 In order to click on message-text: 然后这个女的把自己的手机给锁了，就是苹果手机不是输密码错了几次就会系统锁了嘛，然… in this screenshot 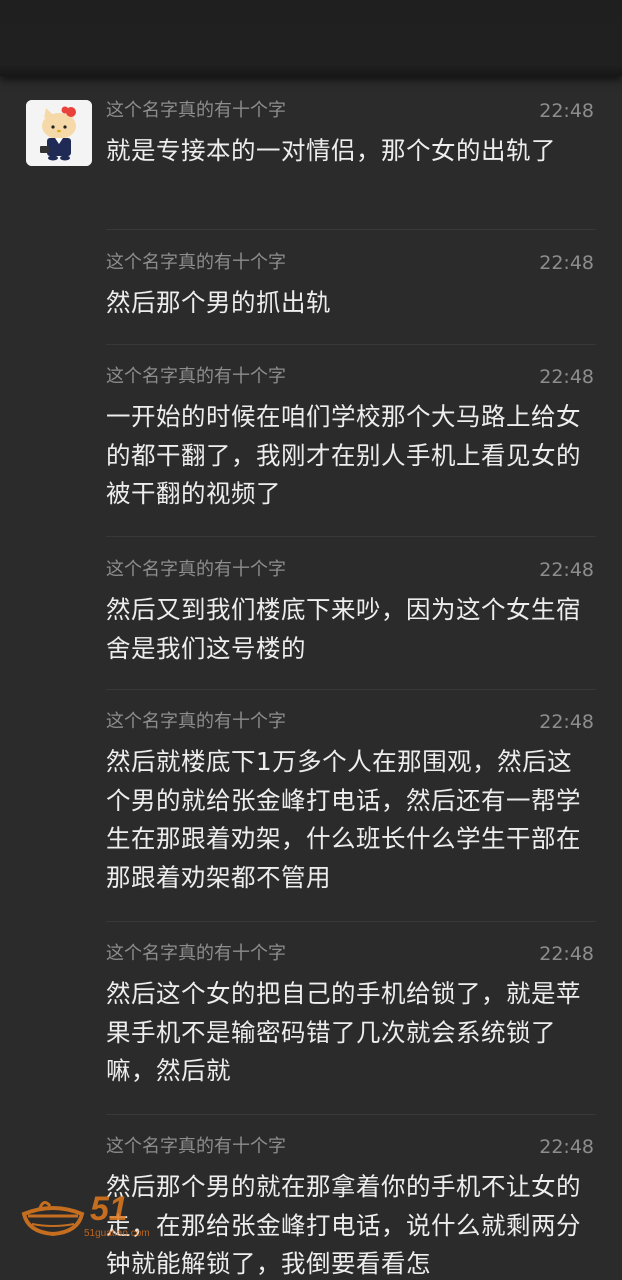, I will do `click(343, 1032)`.